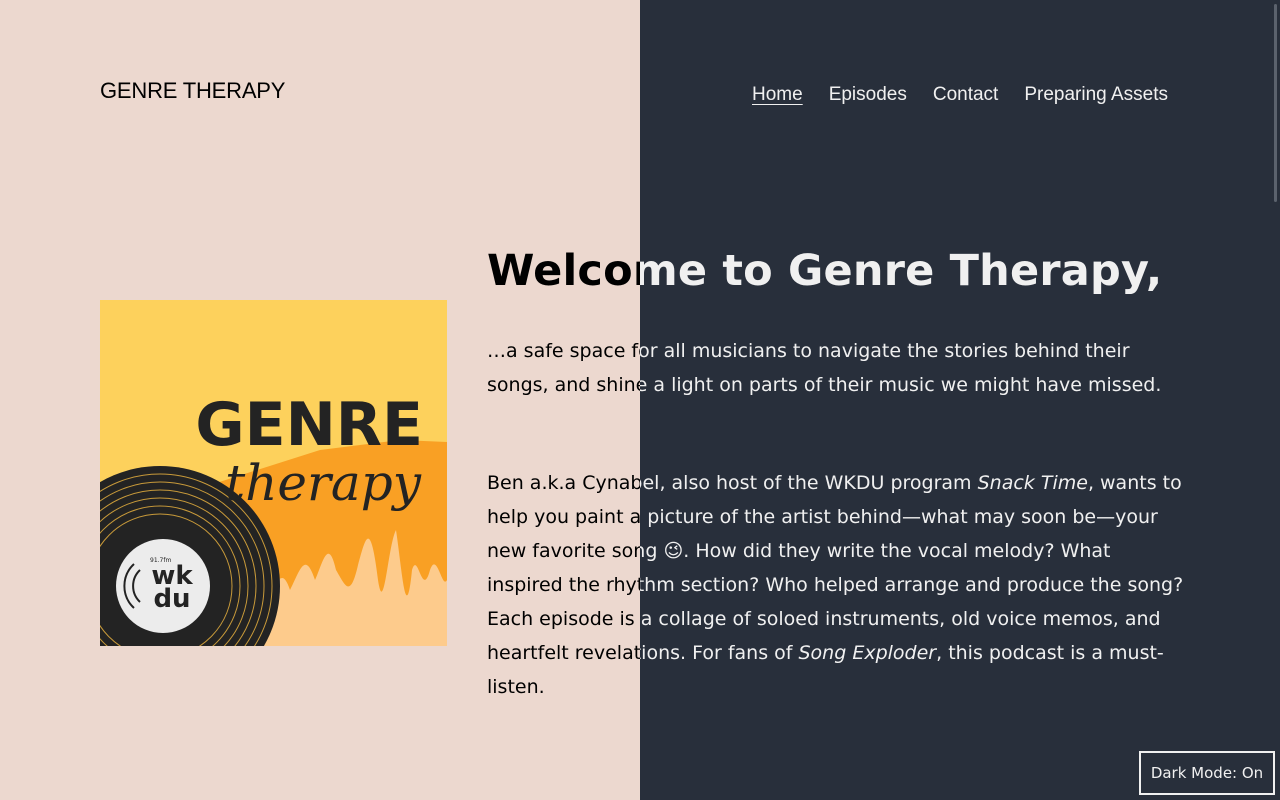  Describe the element at coordinates (192, 91) in the screenshot. I see `site-title: GENRE THERAPY` at that location.